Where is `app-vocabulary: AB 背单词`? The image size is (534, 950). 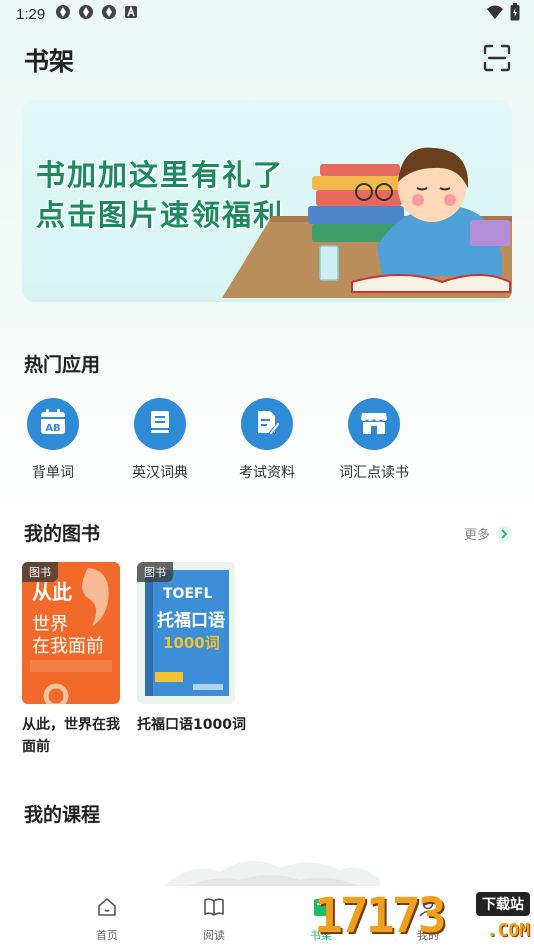 app-vocabulary: AB 背单词 is located at coordinates (53, 440).